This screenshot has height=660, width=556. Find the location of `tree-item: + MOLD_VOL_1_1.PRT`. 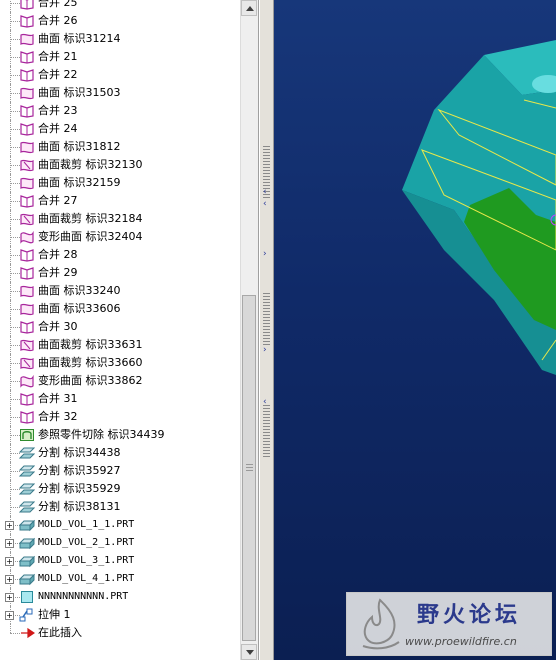

tree-item: + MOLD_VOL_1_1.PRT is located at coordinates (120, 525).